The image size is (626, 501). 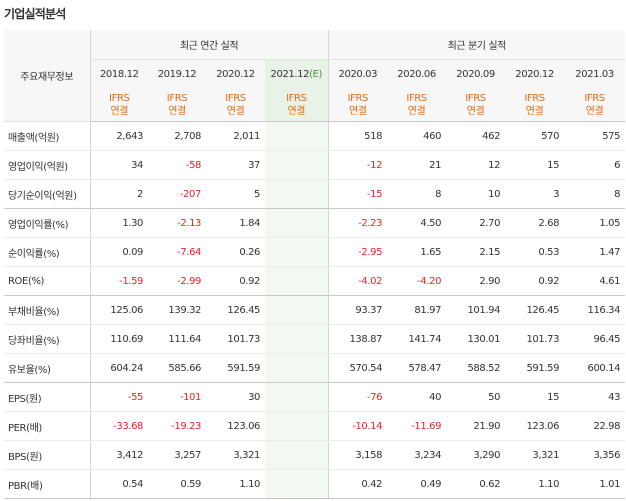 I want to click on quarter-value-cell: 1.47, so click(x=595, y=252).